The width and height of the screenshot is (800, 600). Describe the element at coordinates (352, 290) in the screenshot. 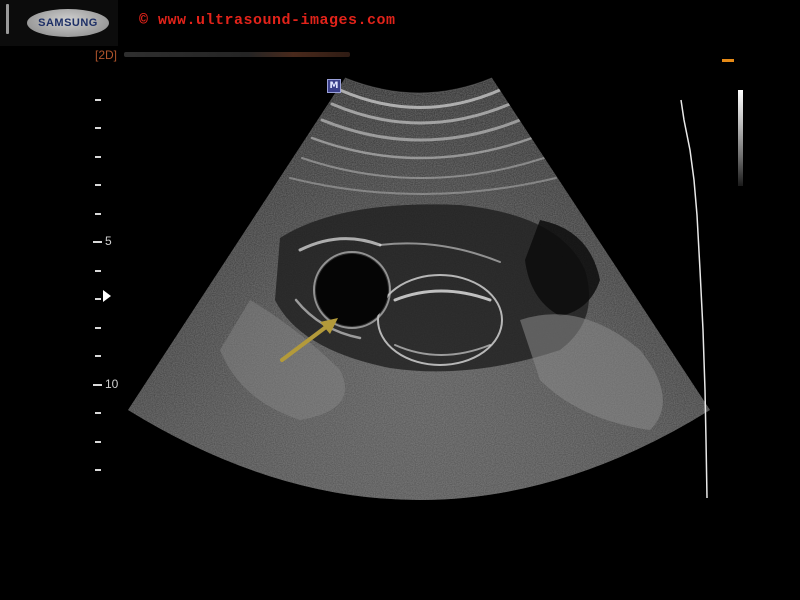

I see `anechoic-cyst` at that location.